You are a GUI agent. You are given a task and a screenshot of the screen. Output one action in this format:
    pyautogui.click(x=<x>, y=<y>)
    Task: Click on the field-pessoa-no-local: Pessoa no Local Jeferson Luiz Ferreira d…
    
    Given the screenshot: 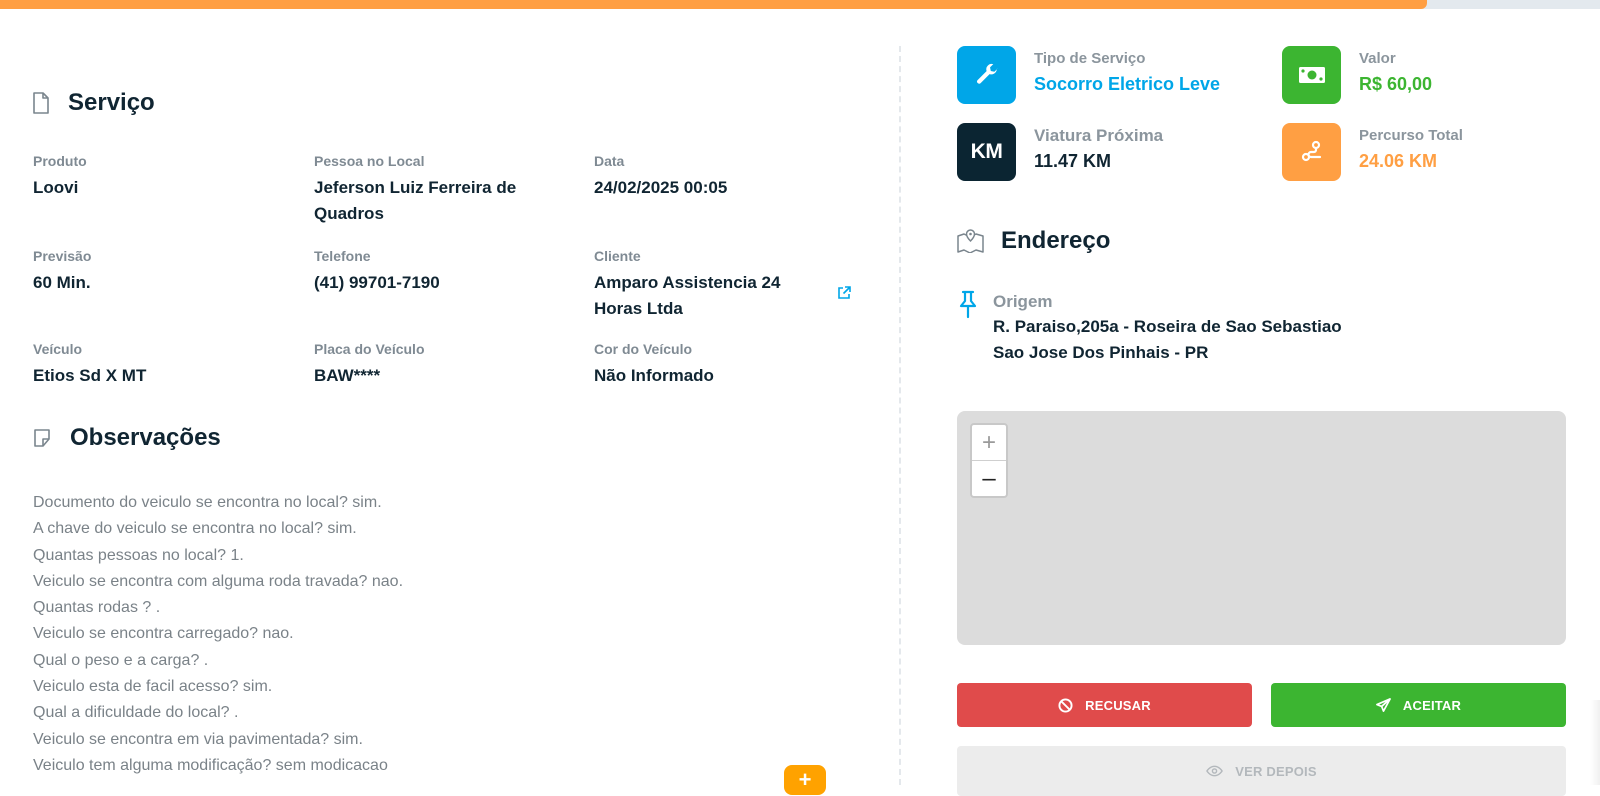 What is the action you would take?
    pyautogui.click(x=434, y=189)
    